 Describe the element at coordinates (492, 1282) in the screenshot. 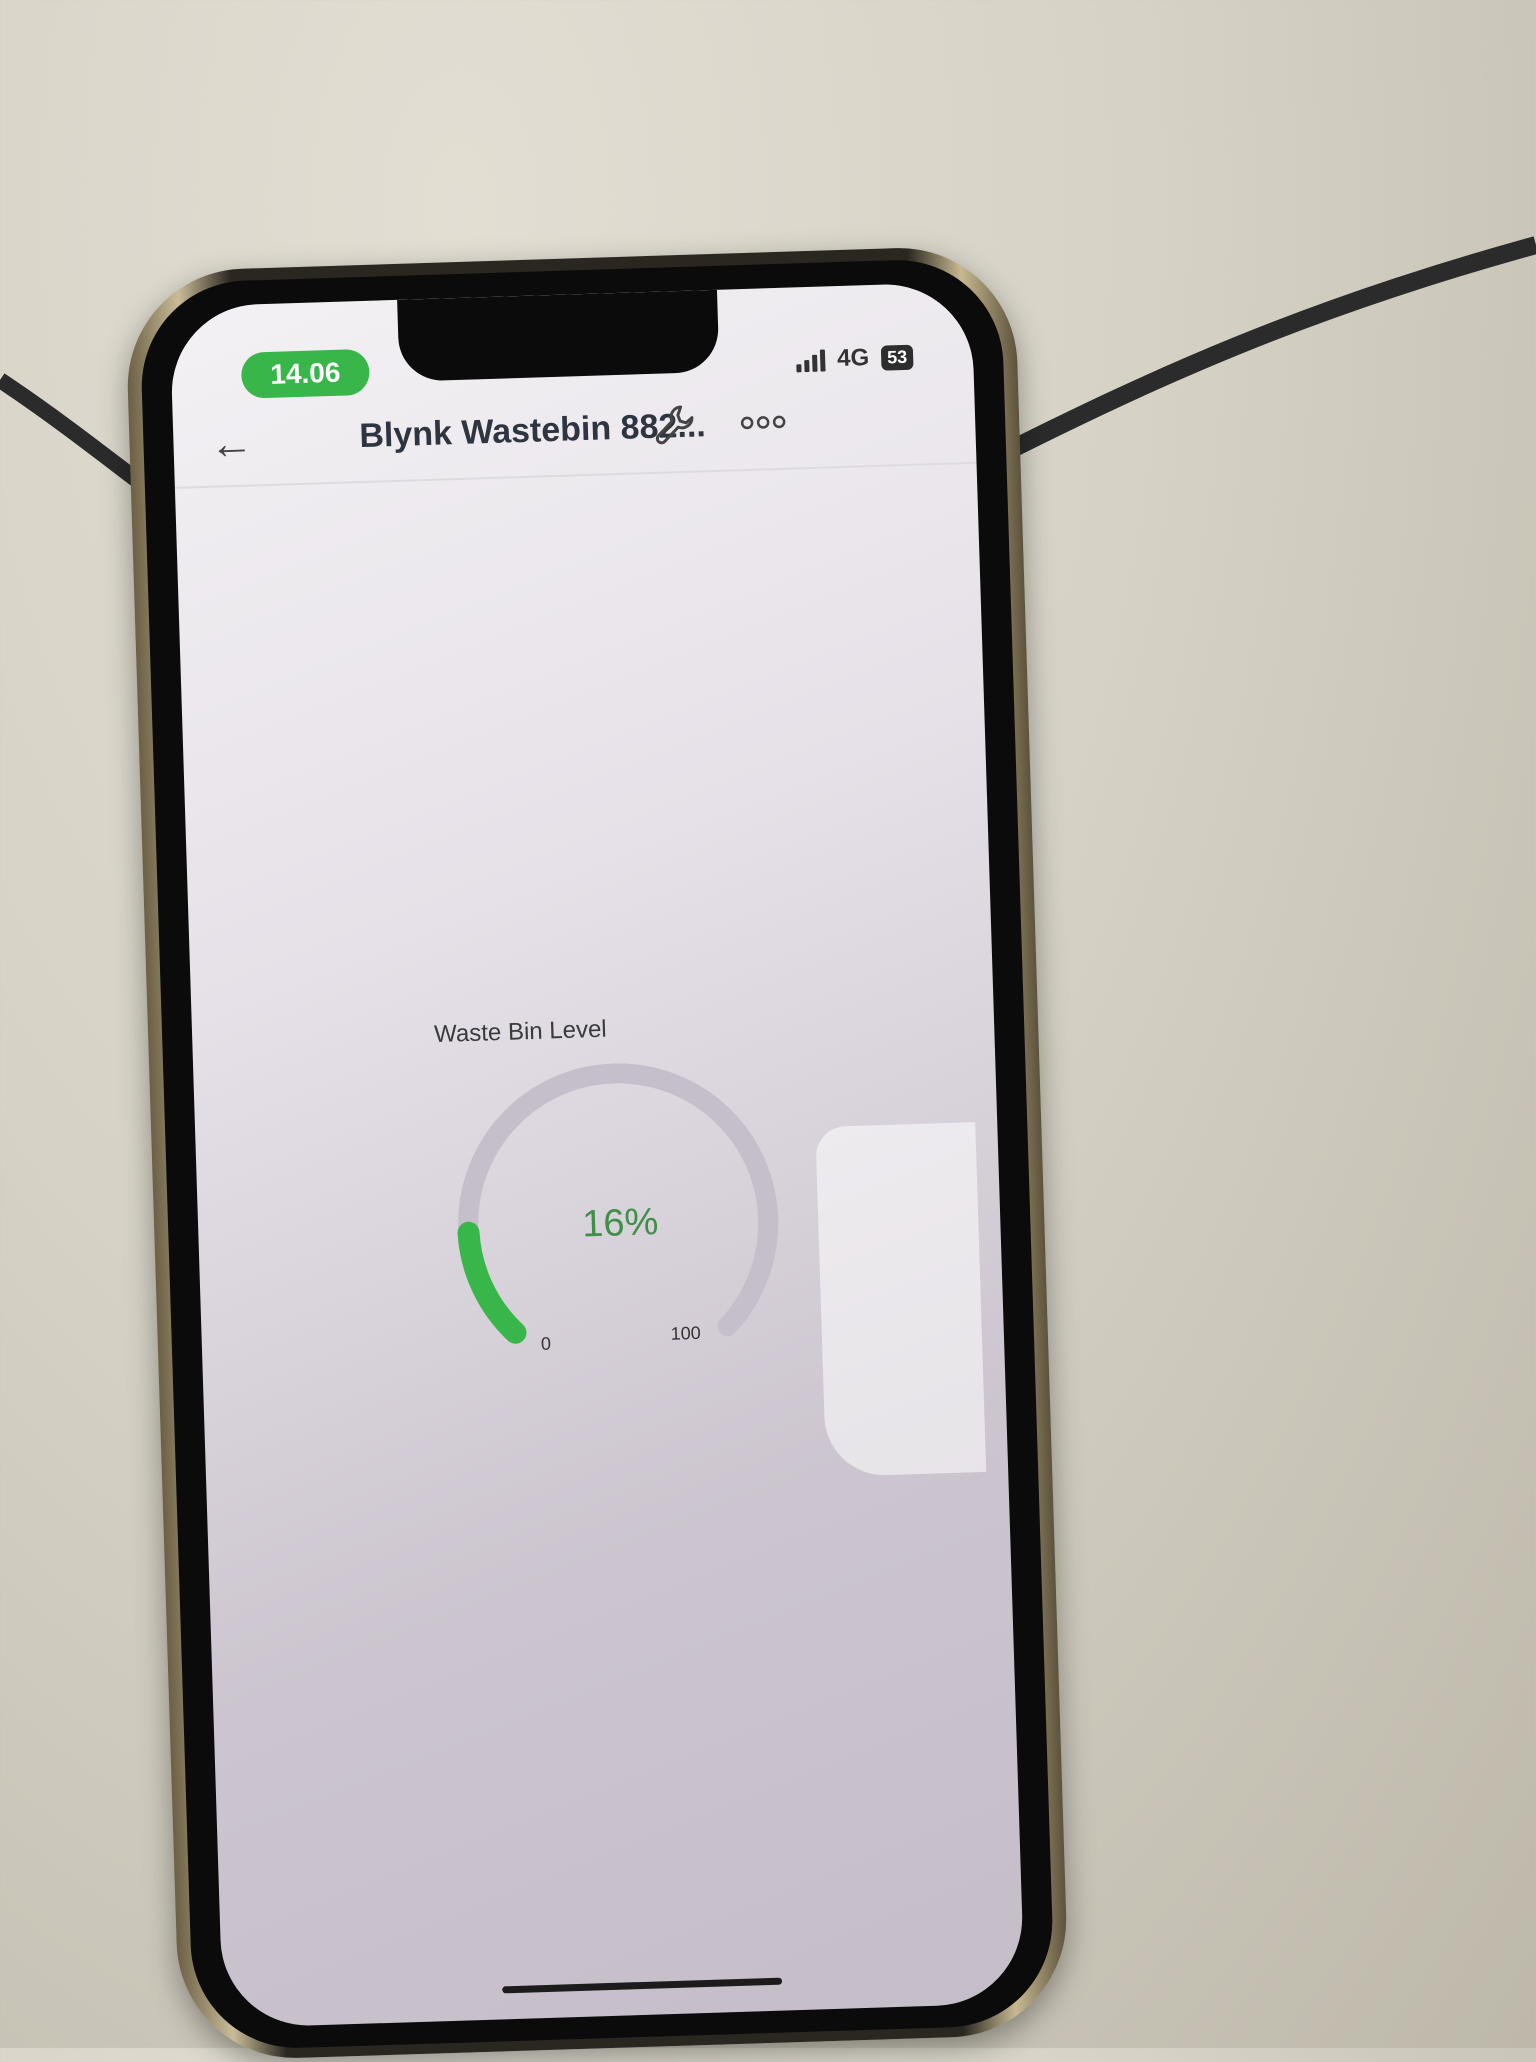

I see `gauge-fill` at that location.